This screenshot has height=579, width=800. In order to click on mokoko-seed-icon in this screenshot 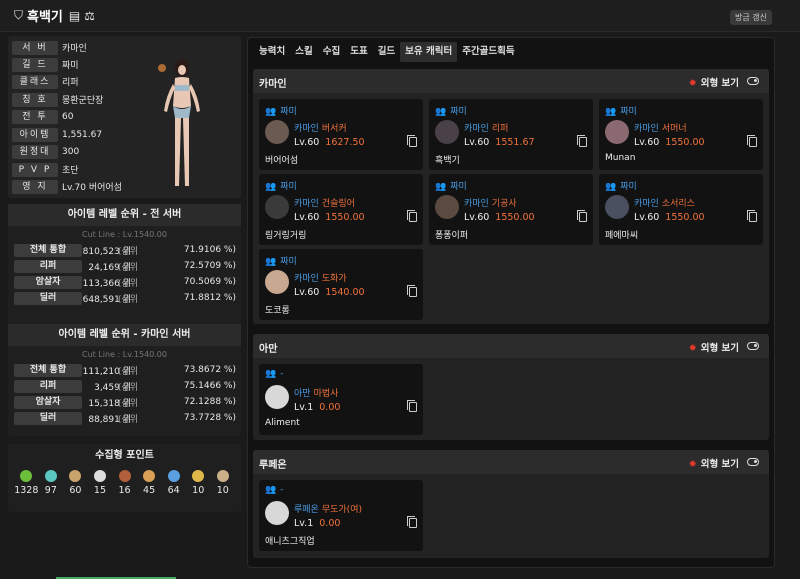, I will do `click(26, 476)`.